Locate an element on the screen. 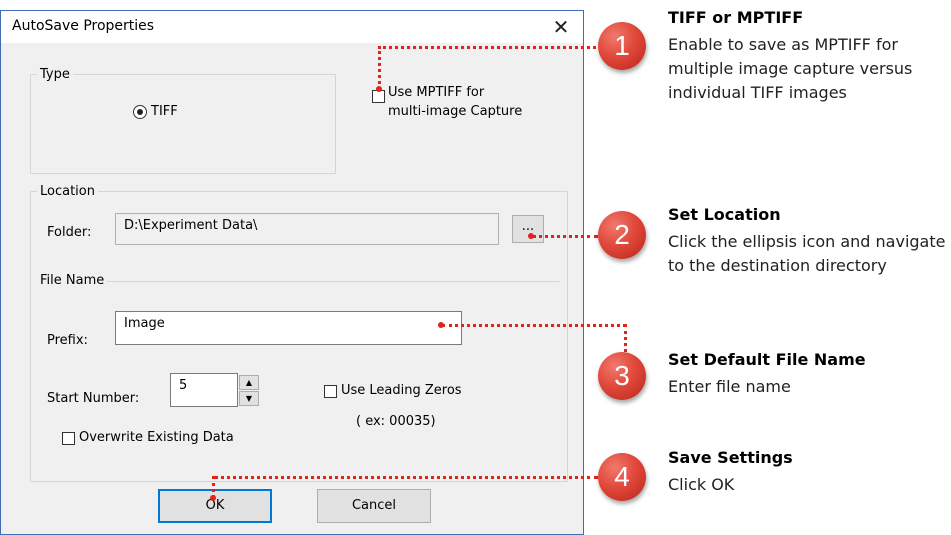  close-icon: ✕ is located at coordinates (561, 27).